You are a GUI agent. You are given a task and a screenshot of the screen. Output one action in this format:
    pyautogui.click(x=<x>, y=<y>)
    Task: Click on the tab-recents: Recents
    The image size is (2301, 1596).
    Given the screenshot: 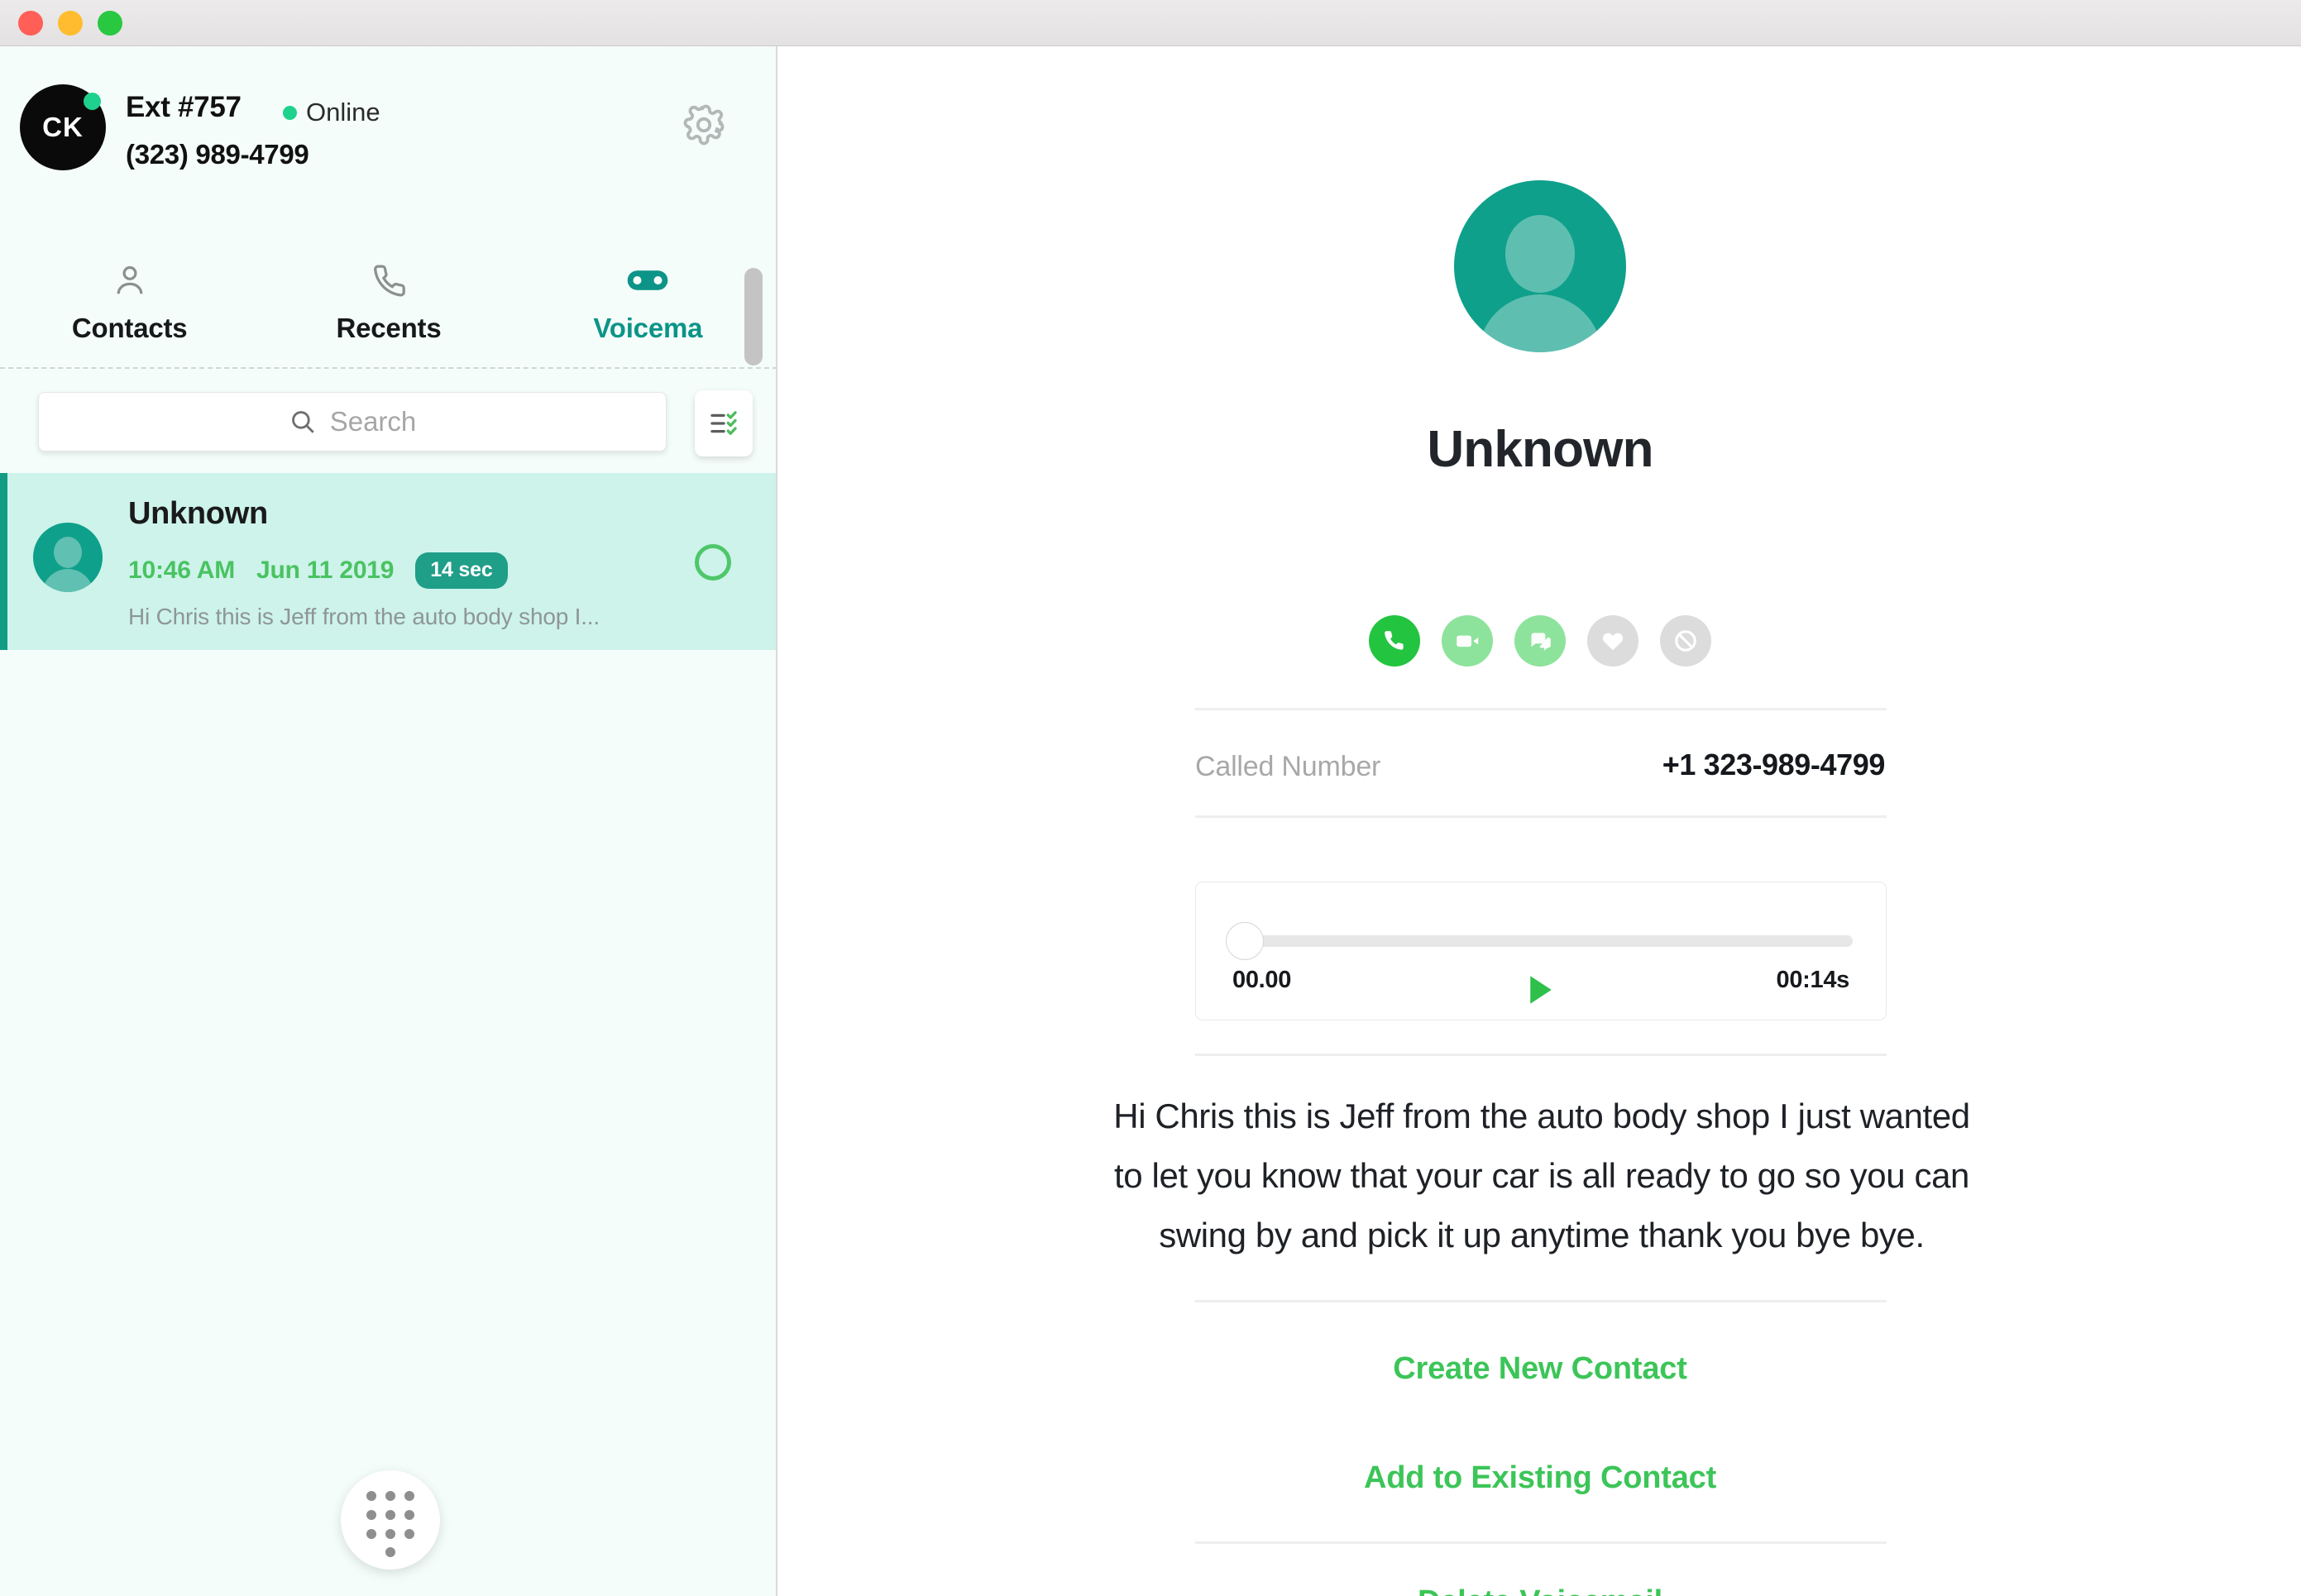 What is the action you would take?
    pyautogui.click(x=388, y=302)
    